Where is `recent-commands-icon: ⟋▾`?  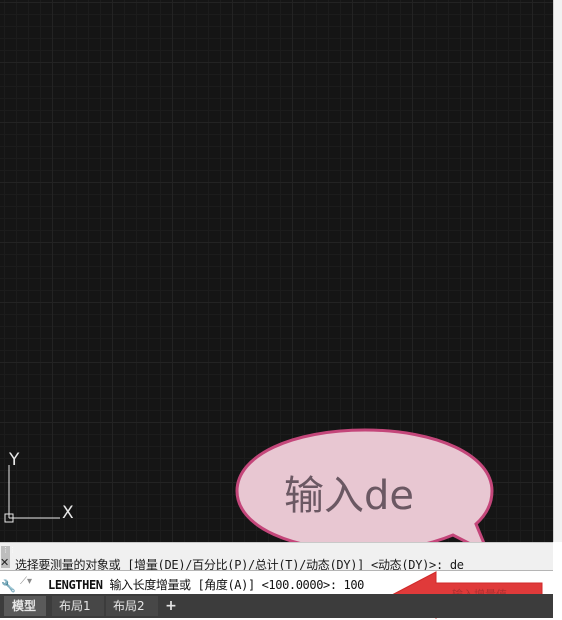
recent-commands-icon: ⟋▾ is located at coordinates (26, 581).